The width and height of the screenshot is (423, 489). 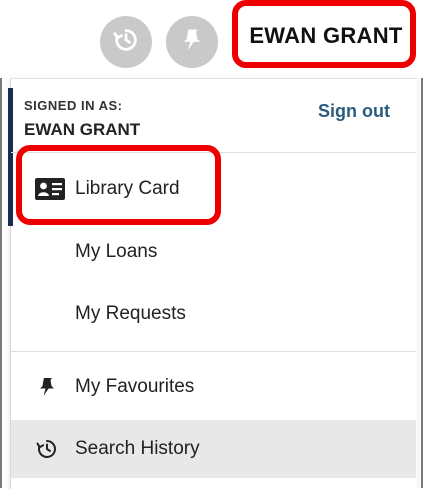 What do you see at coordinates (135, 386) in the screenshot?
I see `menu-item-label: My Favourites` at bounding box center [135, 386].